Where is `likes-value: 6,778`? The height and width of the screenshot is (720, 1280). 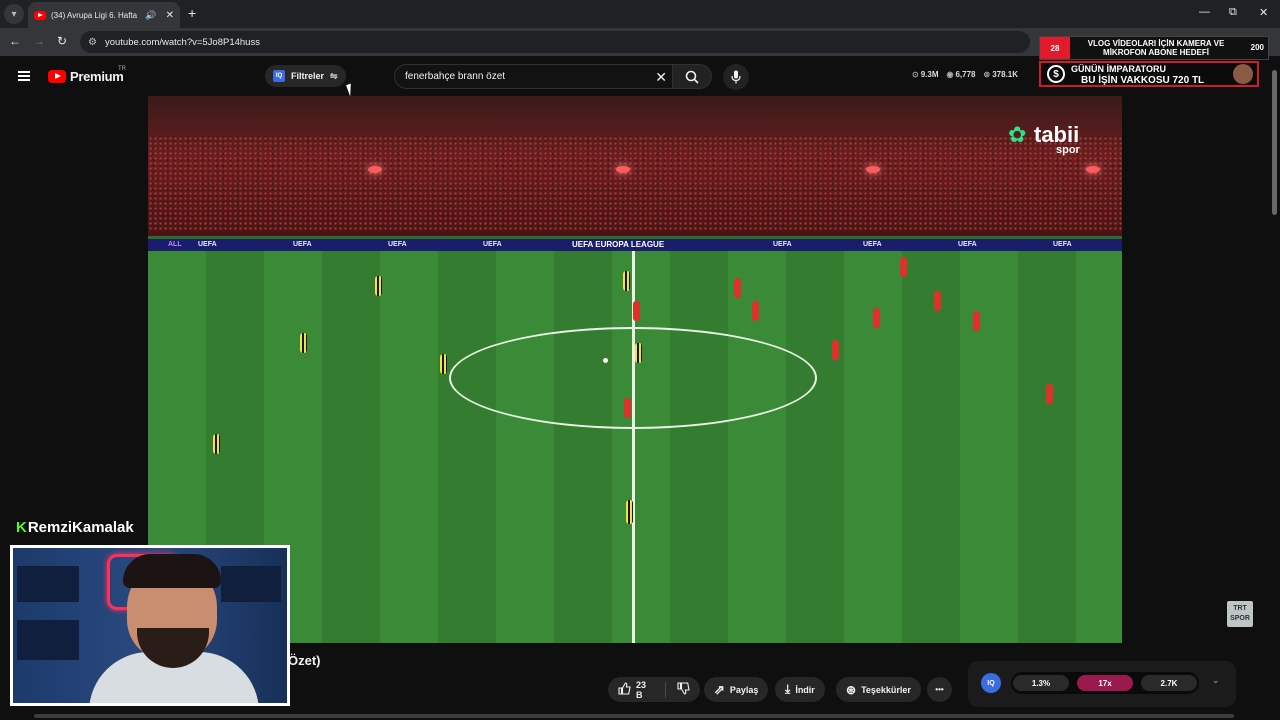
likes-value: 6,778 is located at coordinates (965, 74).